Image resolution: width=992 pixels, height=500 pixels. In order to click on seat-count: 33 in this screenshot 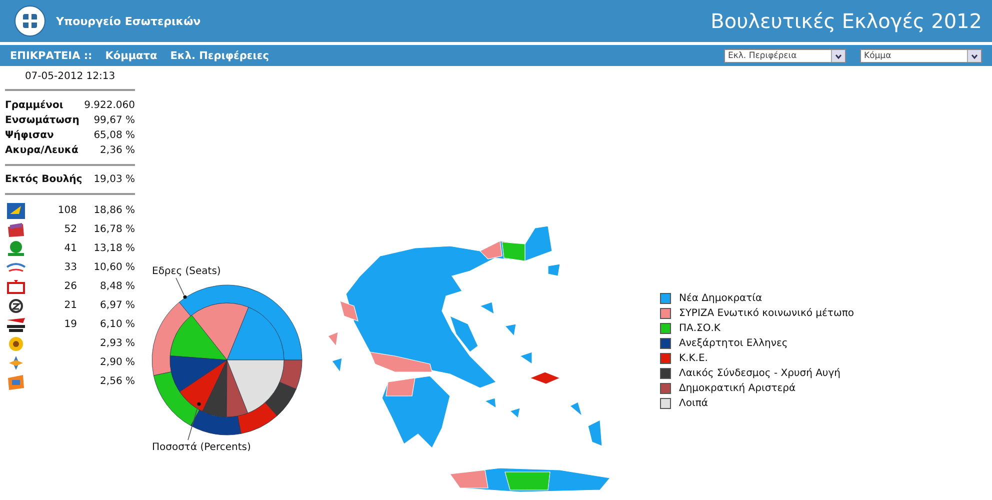, I will do `click(70, 267)`.